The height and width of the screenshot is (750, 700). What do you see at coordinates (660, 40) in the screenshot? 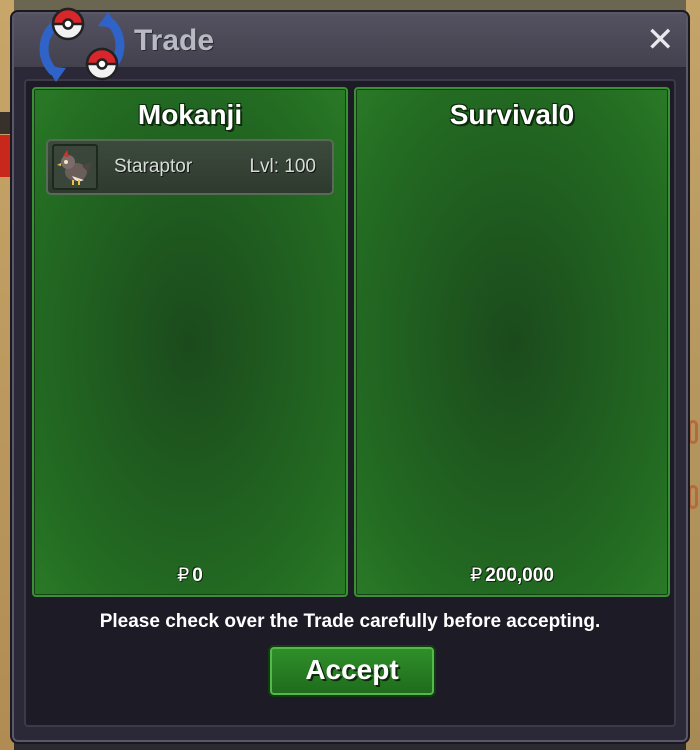
I see `close-button: ✕` at bounding box center [660, 40].